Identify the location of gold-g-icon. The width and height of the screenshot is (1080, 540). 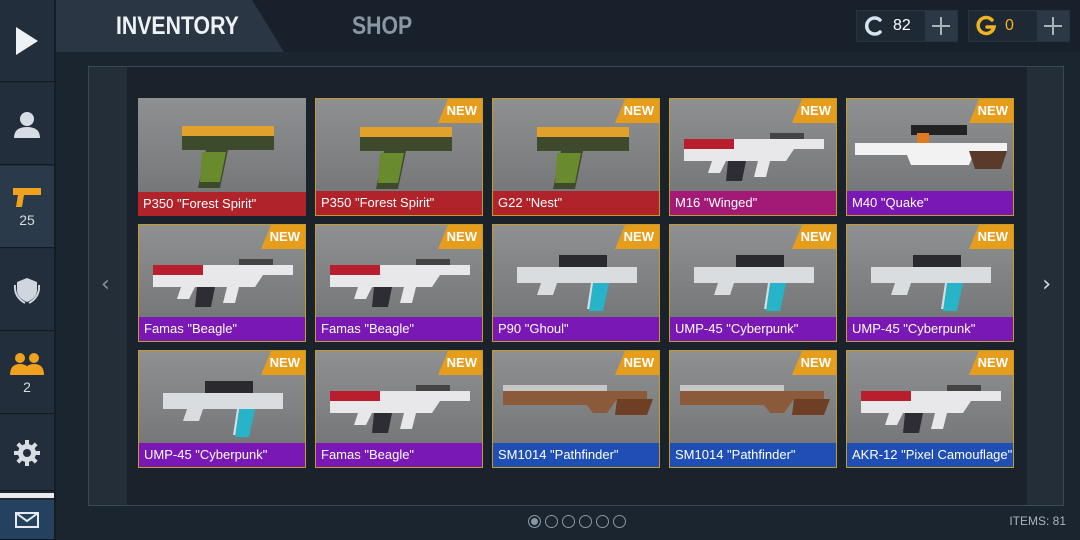
(986, 25).